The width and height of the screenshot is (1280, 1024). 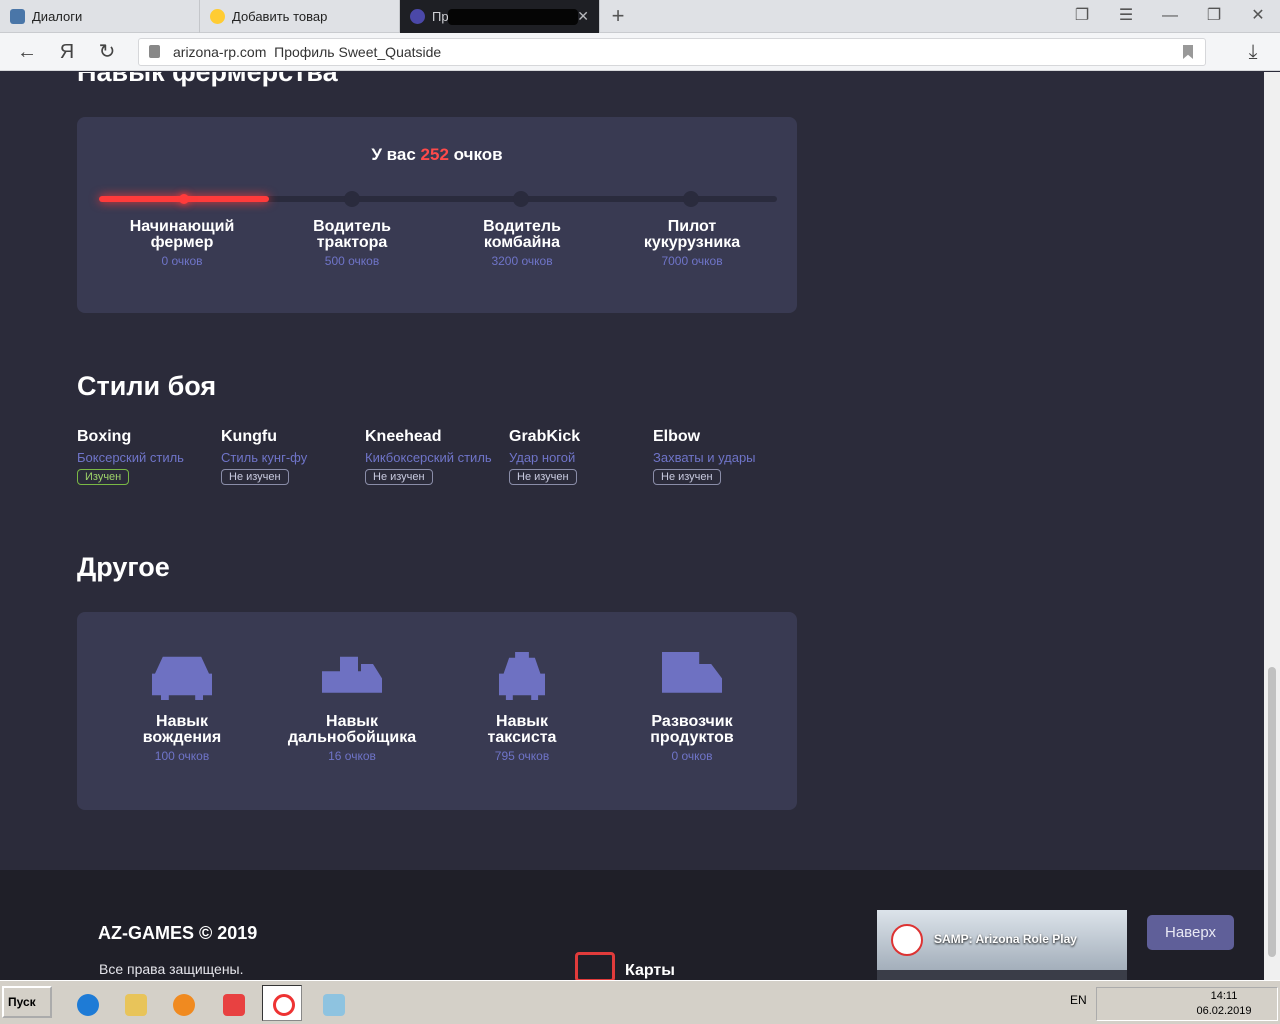 What do you see at coordinates (1224, 1011) in the screenshot?
I see `clock-date: 06.02.2019` at bounding box center [1224, 1011].